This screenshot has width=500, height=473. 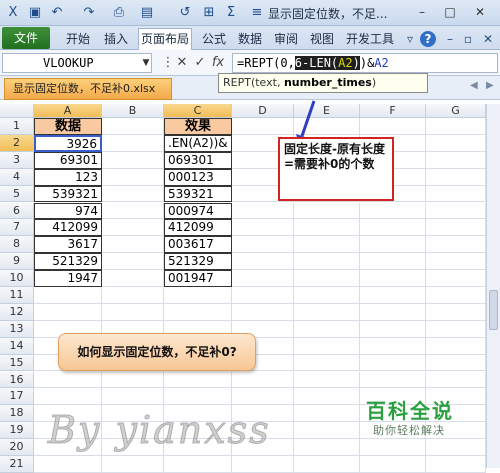 What do you see at coordinates (263, 397) in the screenshot?
I see `cell-d17` at bounding box center [263, 397].